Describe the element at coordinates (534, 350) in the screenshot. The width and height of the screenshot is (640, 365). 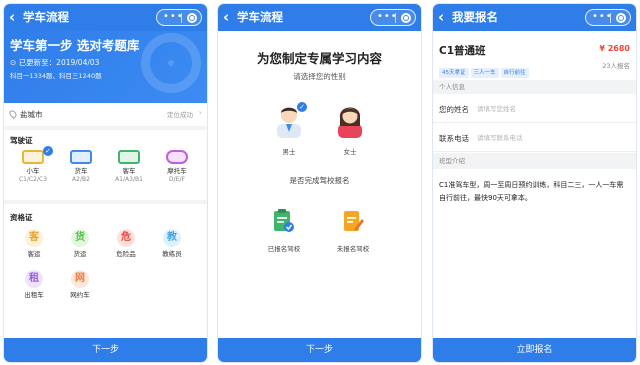
I see `signup-now-button: 立即报名` at that location.